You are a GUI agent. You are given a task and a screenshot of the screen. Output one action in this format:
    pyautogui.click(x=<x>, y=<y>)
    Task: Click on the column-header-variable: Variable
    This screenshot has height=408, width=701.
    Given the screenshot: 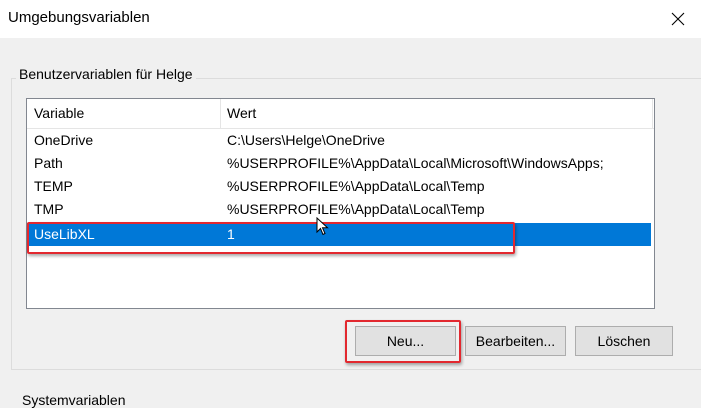 What is the action you would take?
    pyautogui.click(x=59, y=113)
    